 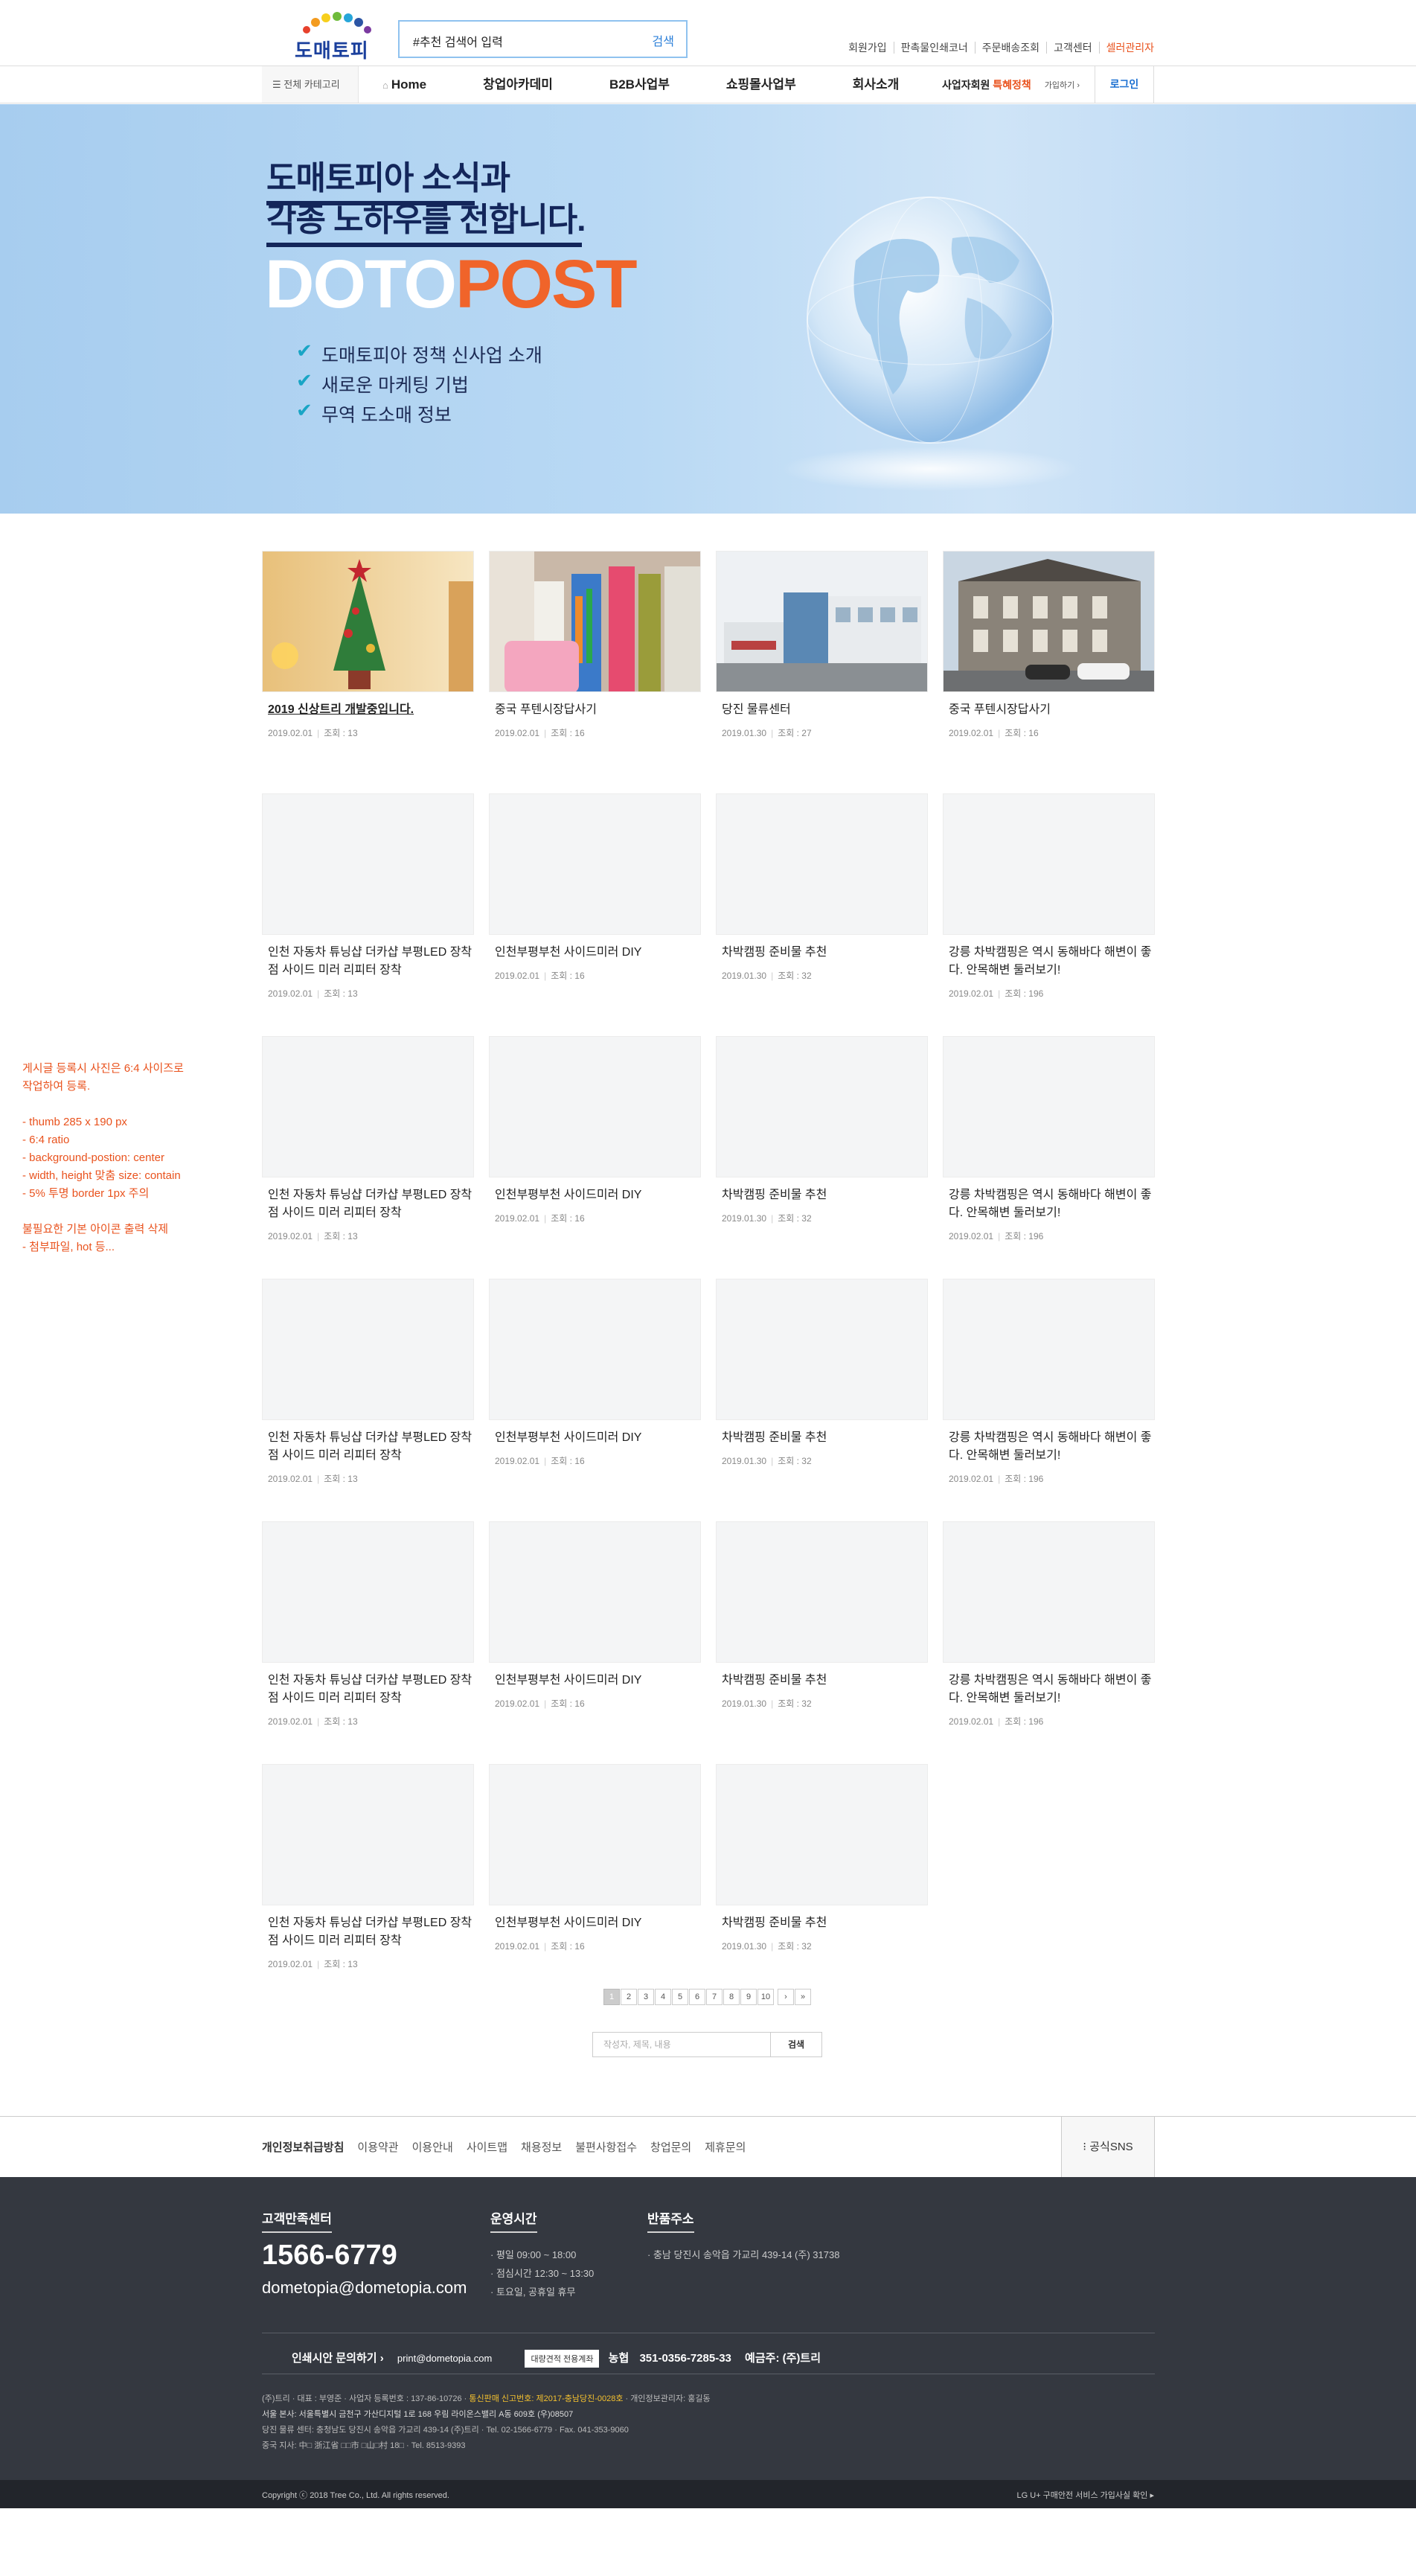 What do you see at coordinates (775, 84) in the screenshot?
I see `menu-item: 쇼핑몰사업부` at bounding box center [775, 84].